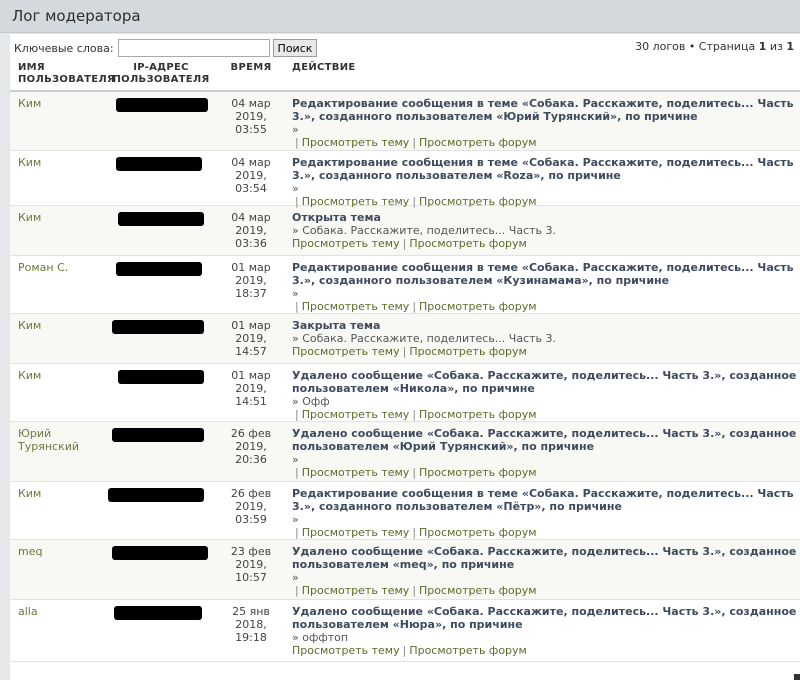  Describe the element at coordinates (251, 392) in the screenshot. I see `time-cell: 01 мар 2019, 14:51` at that location.